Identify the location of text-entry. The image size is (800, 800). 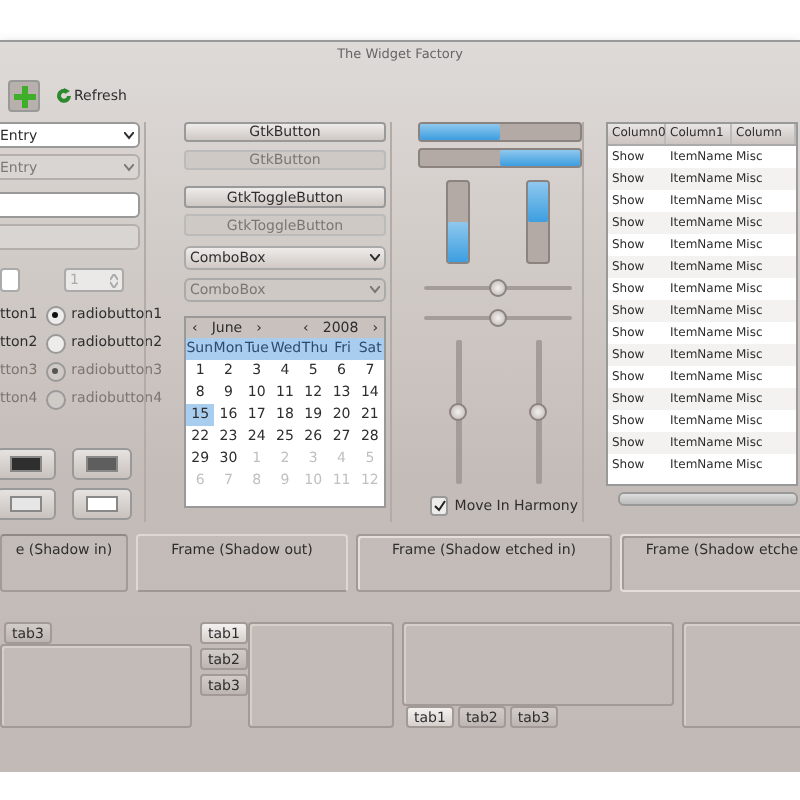
(70, 205).